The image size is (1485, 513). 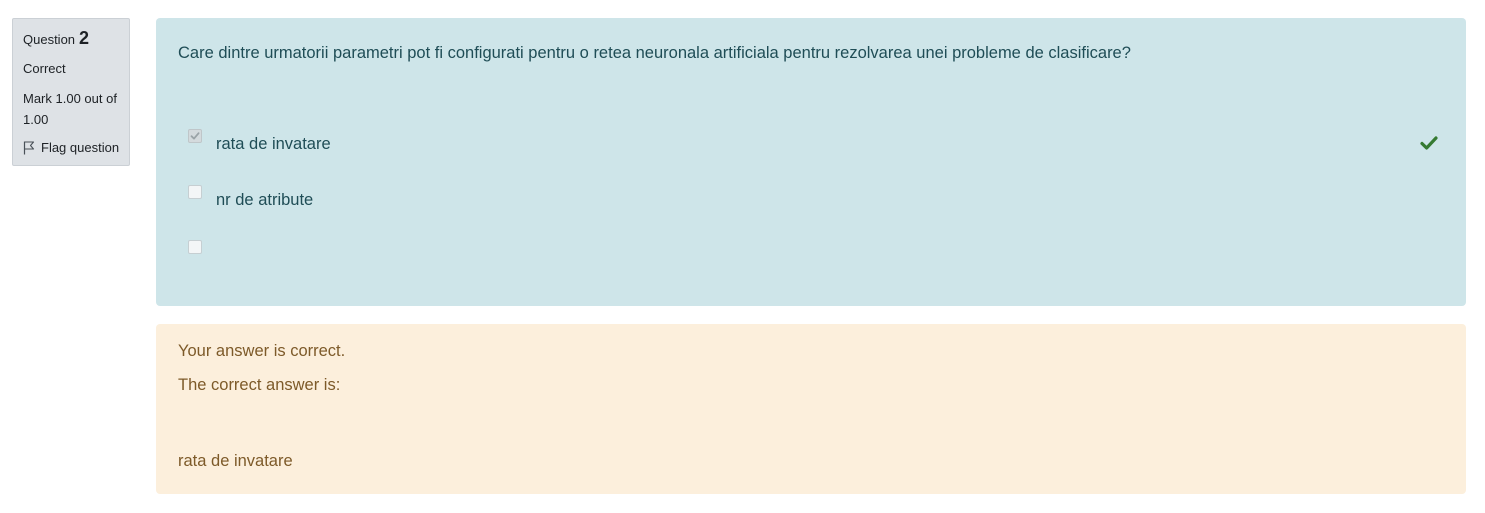 What do you see at coordinates (44, 68) in the screenshot?
I see `question-state: Correct` at bounding box center [44, 68].